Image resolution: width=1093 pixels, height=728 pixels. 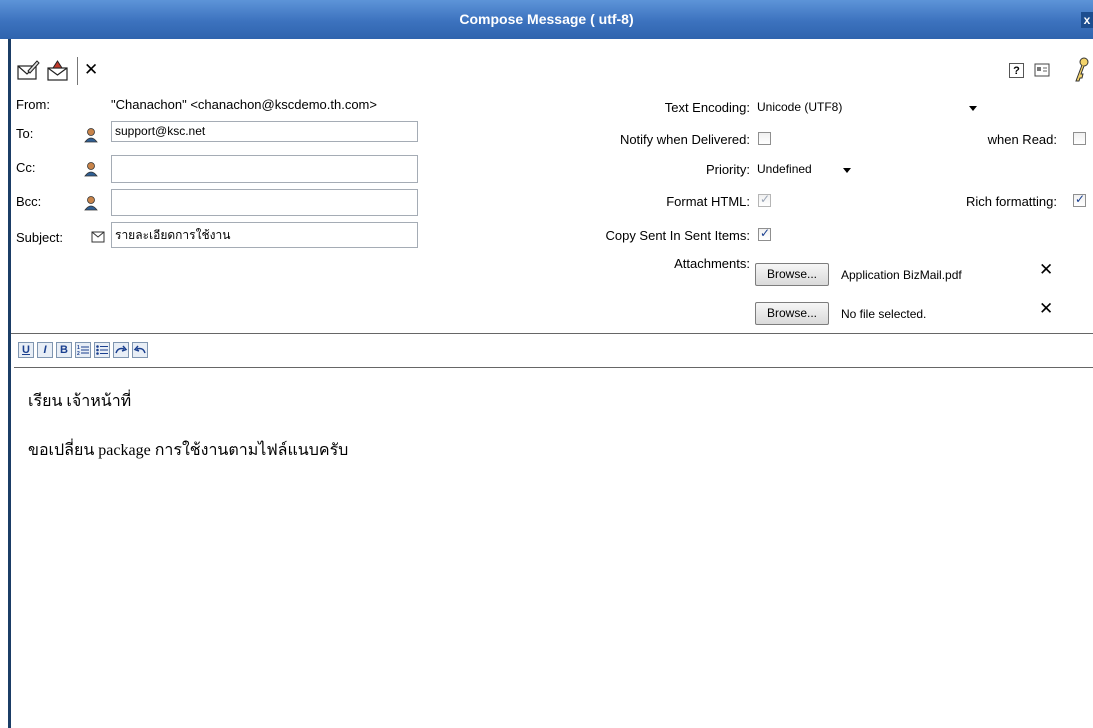 I want to click on cc-label: Cc:, so click(x=26, y=167).